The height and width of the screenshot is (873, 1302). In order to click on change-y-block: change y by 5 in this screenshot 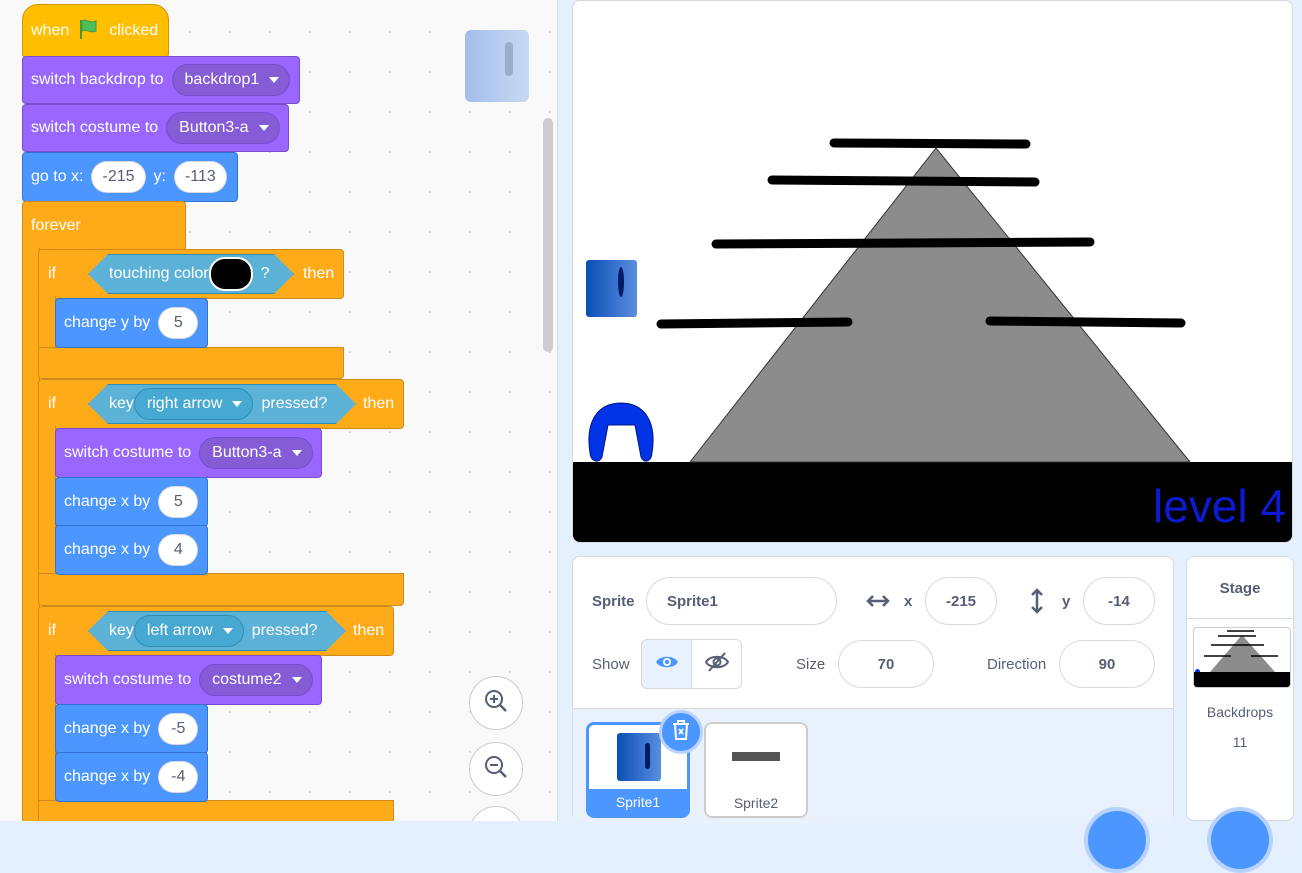, I will do `click(131, 323)`.